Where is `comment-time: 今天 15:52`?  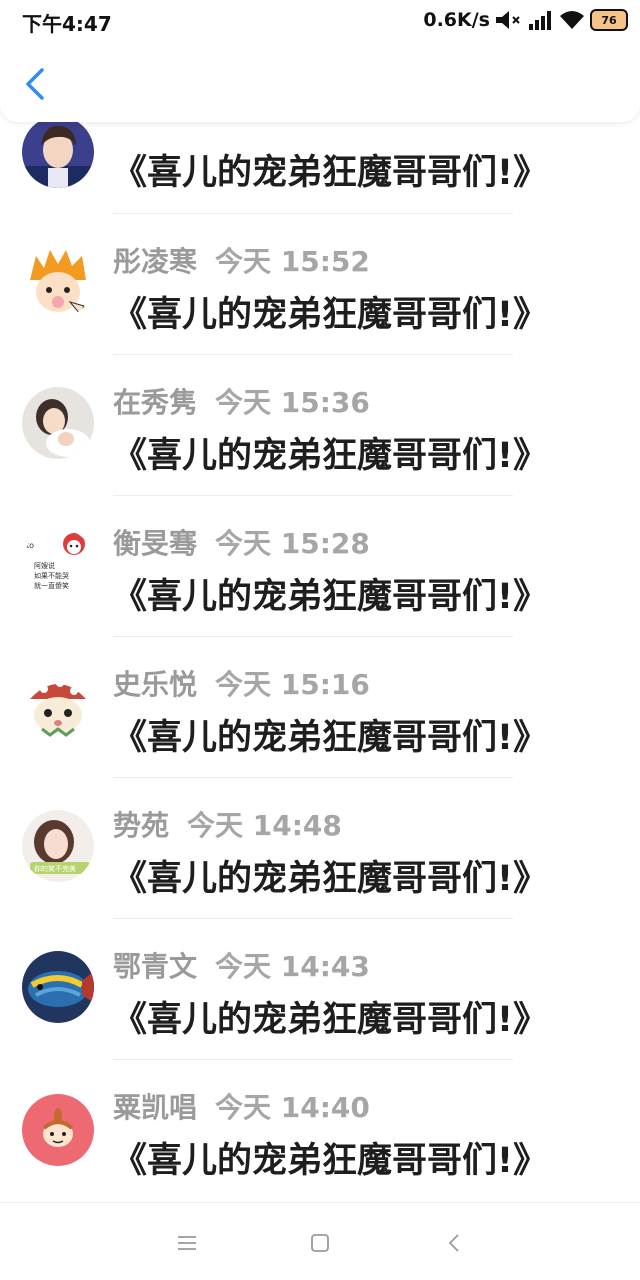
comment-time: 今天 15:52 is located at coordinates (292, 261).